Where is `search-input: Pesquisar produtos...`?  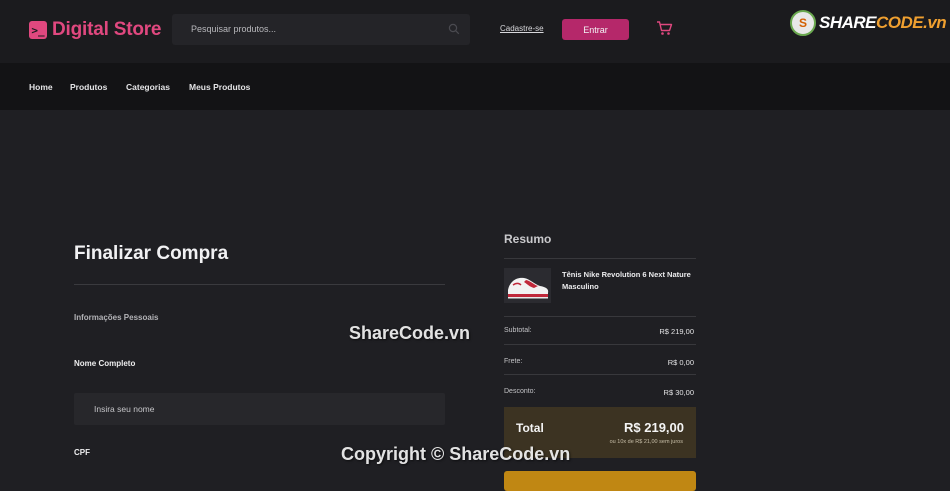 search-input: Pesquisar produtos... is located at coordinates (233, 29).